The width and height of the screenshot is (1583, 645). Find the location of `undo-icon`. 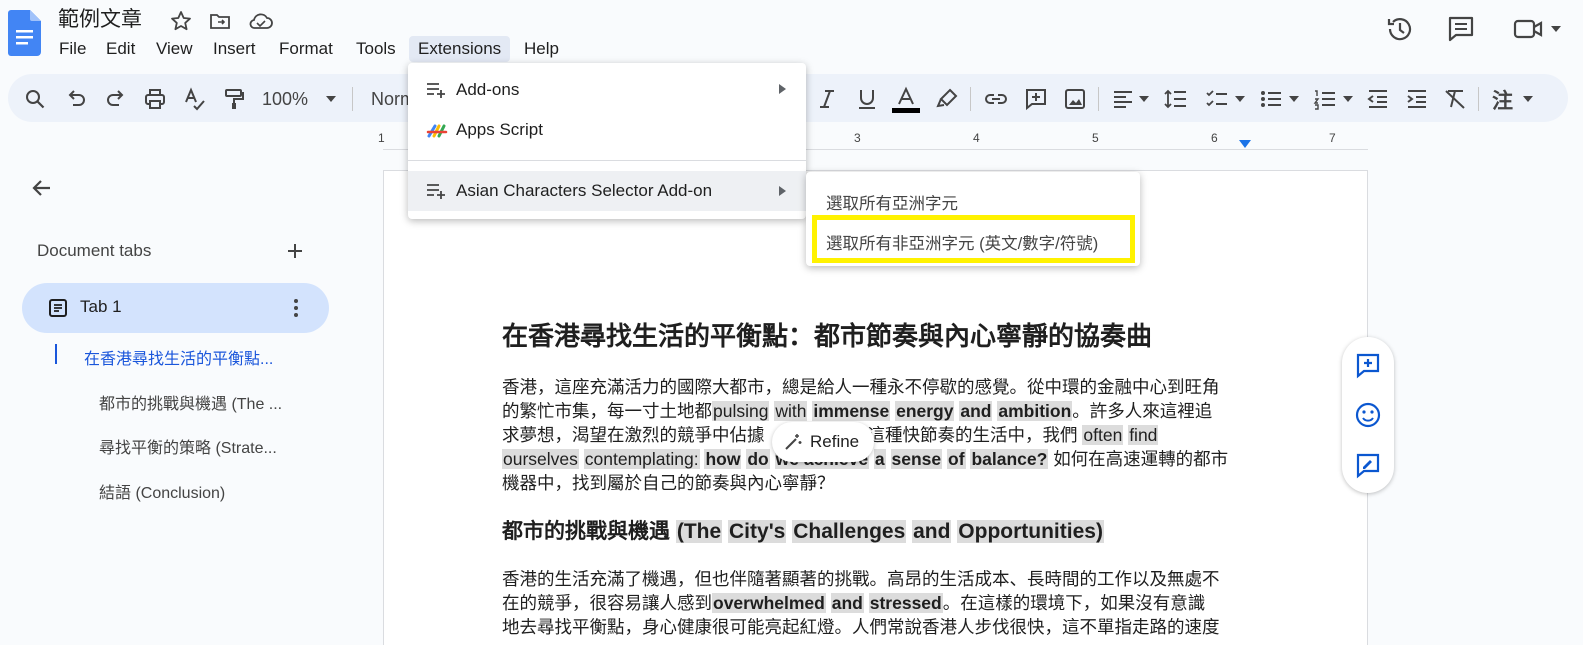

undo-icon is located at coordinates (76, 99).